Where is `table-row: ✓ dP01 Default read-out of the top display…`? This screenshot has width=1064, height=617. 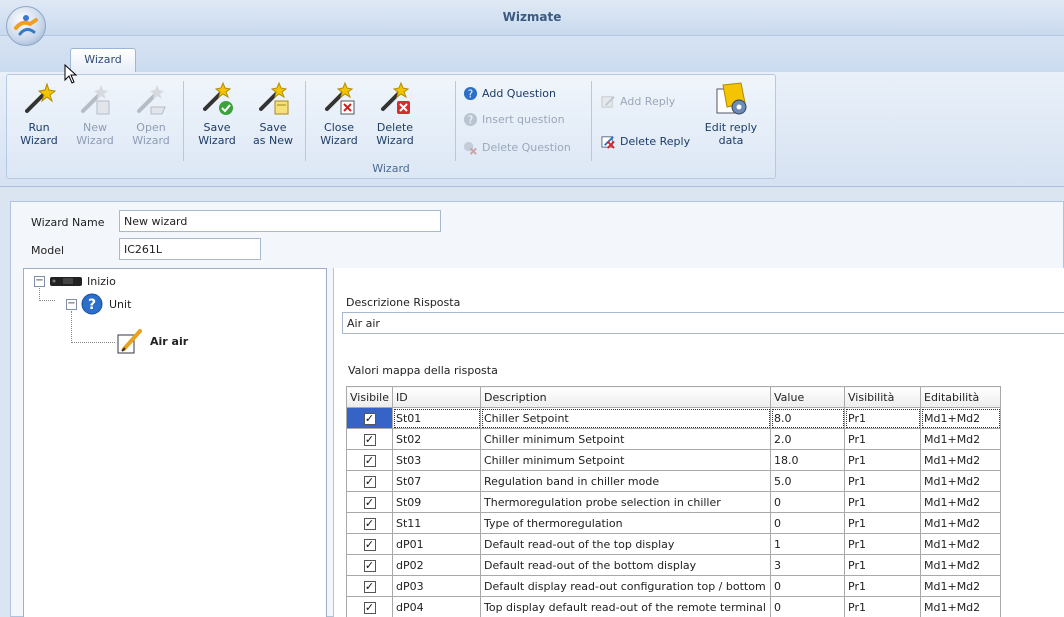 table-row: ✓ dP01 Default read-out of the top display… is located at coordinates (673, 544).